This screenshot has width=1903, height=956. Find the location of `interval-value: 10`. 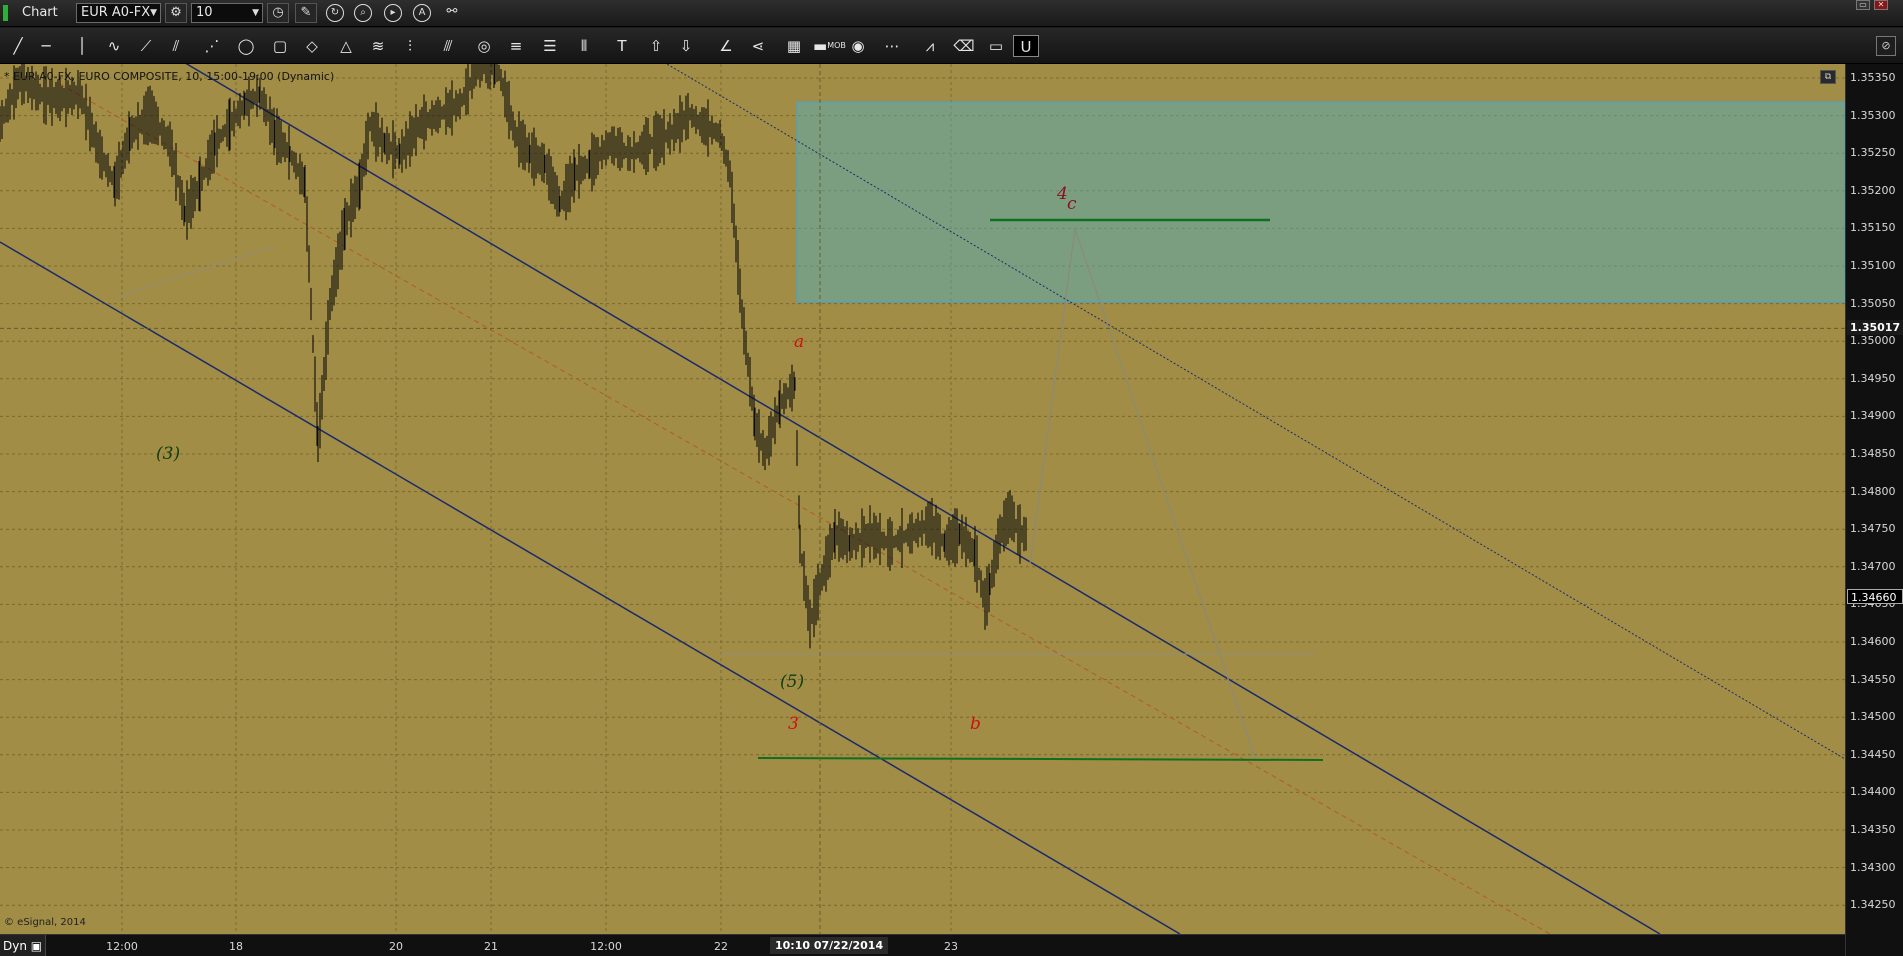

interval-value: 10 is located at coordinates (204, 12).